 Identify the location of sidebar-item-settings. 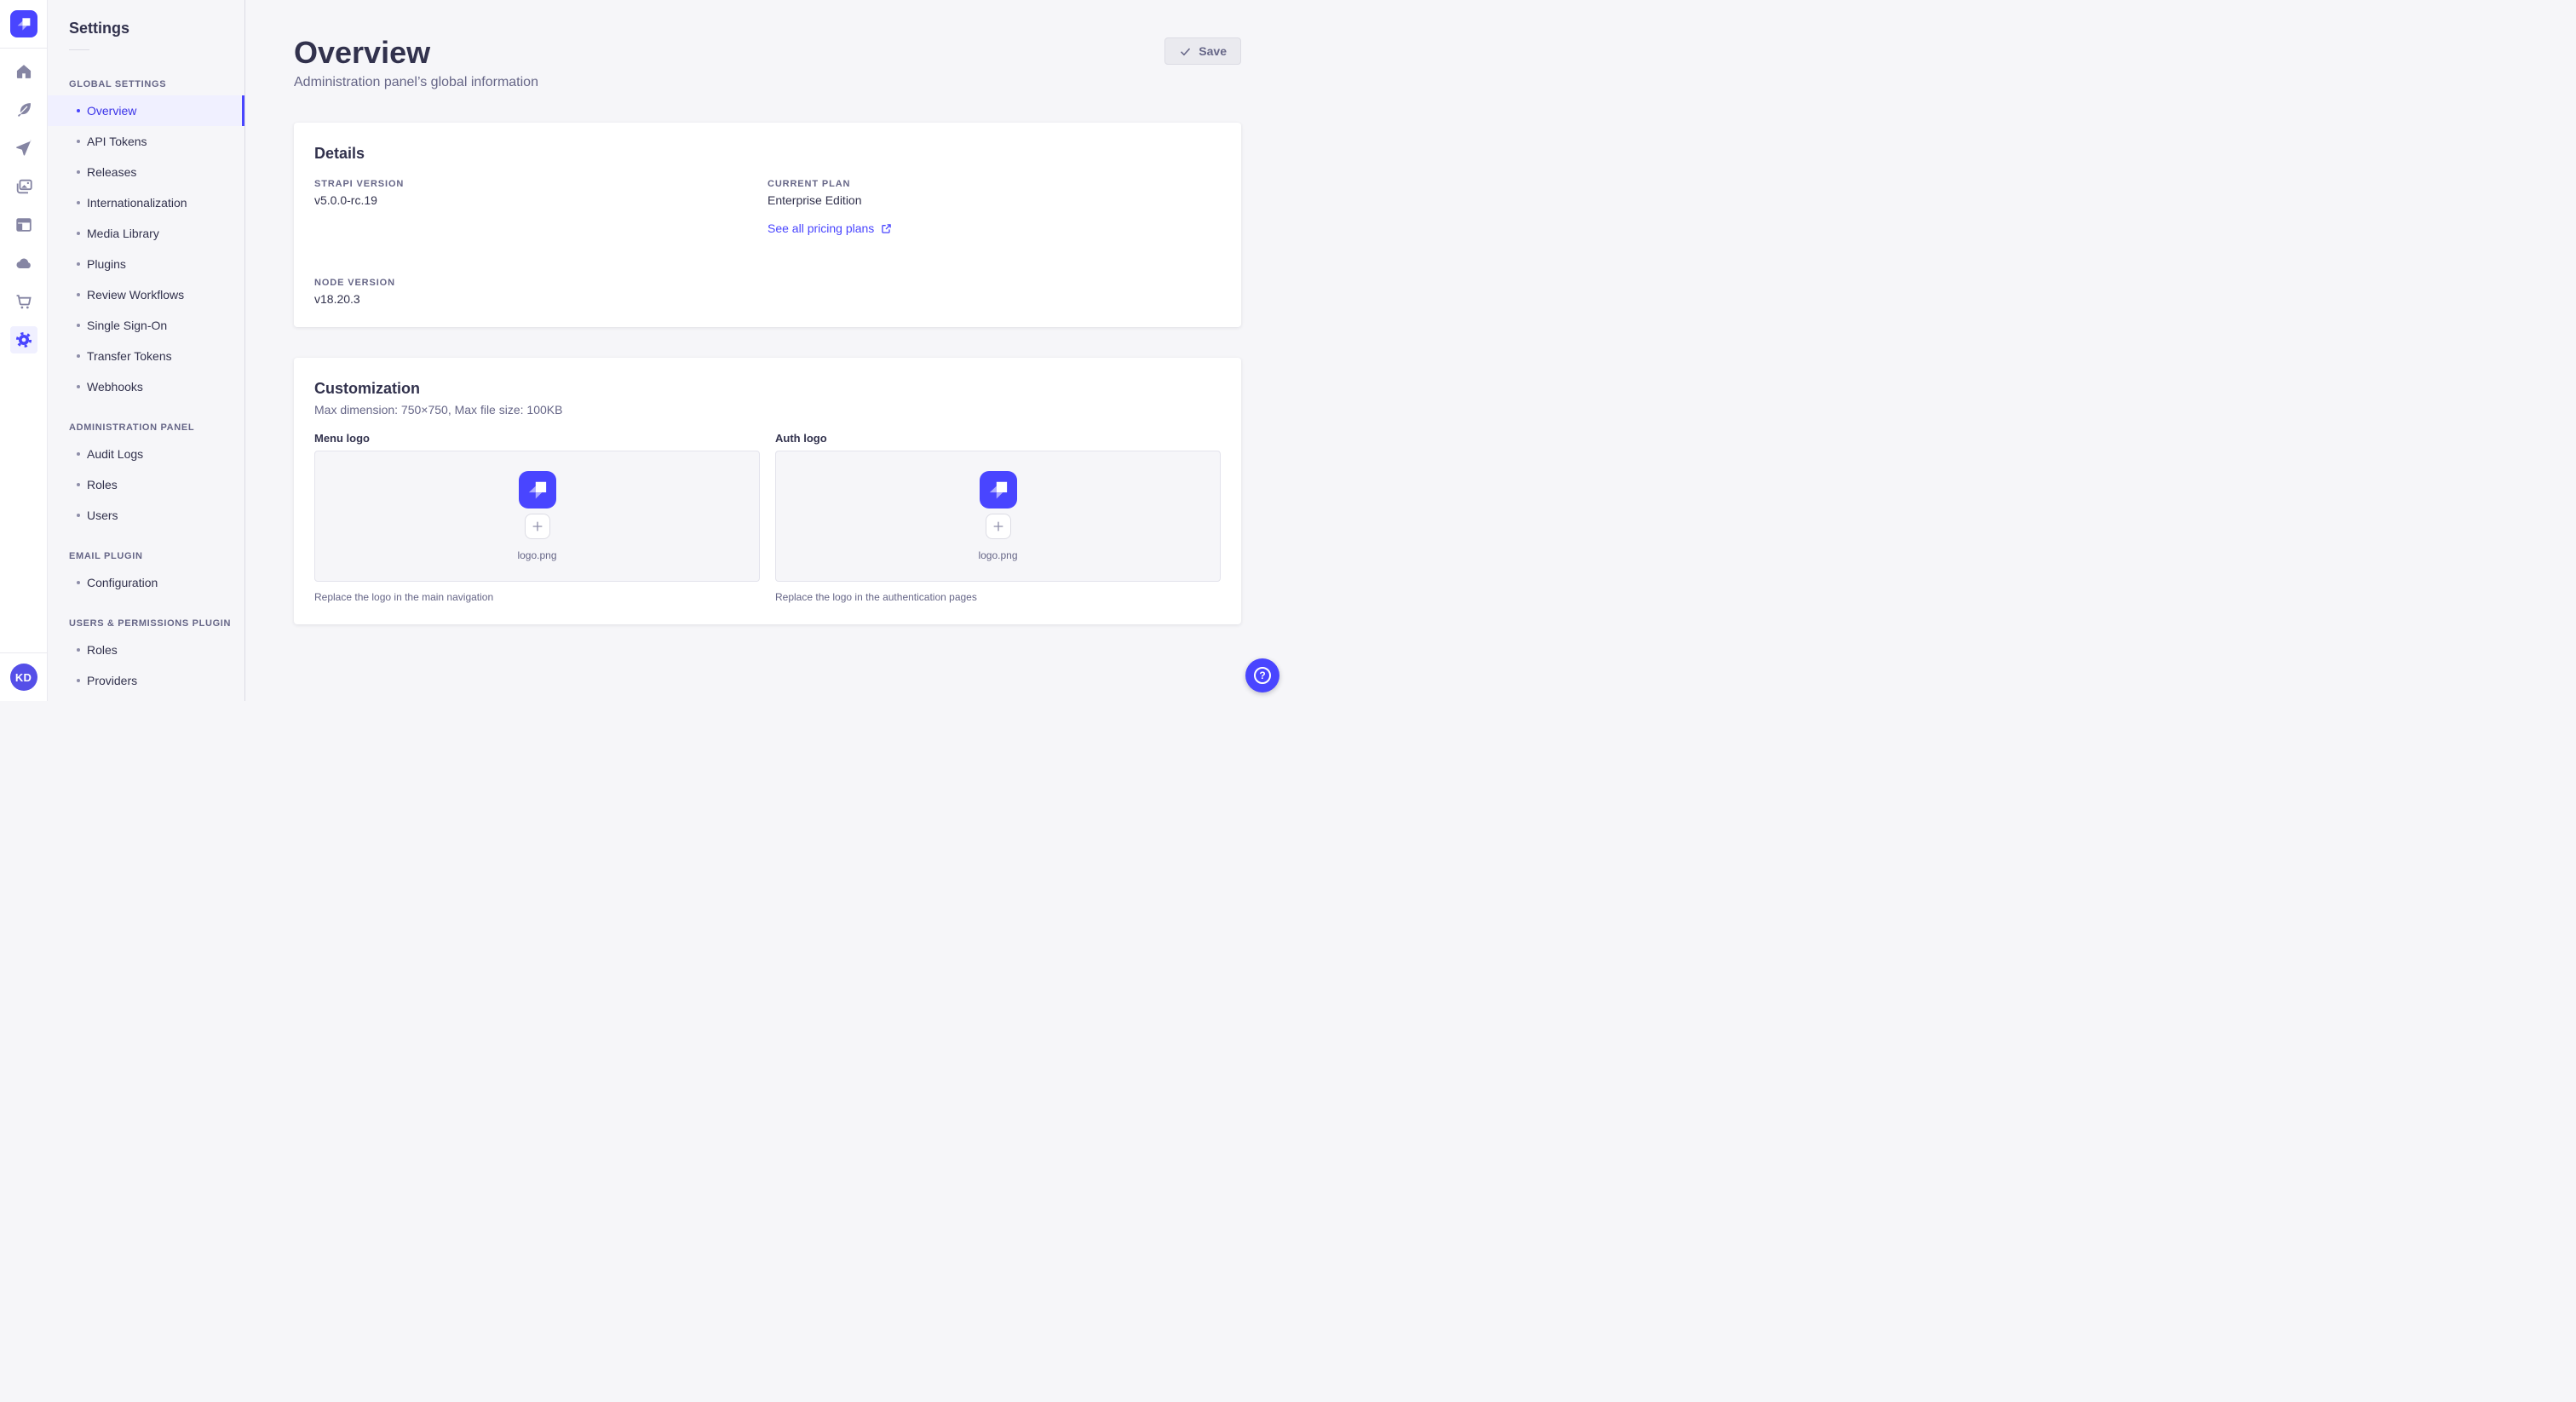
(23, 339).